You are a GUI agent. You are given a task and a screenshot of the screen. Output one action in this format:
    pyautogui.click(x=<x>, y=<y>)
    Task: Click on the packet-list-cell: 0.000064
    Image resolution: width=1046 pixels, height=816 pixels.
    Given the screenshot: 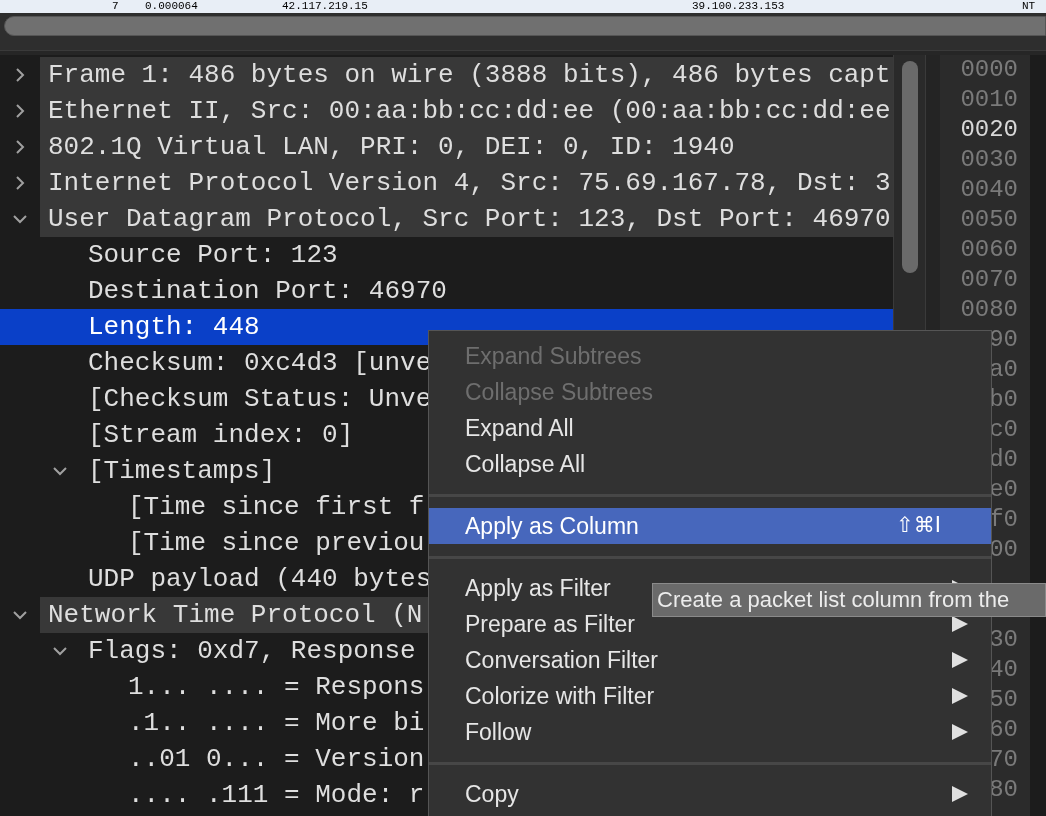 What is the action you would take?
    pyautogui.click(x=171, y=6)
    